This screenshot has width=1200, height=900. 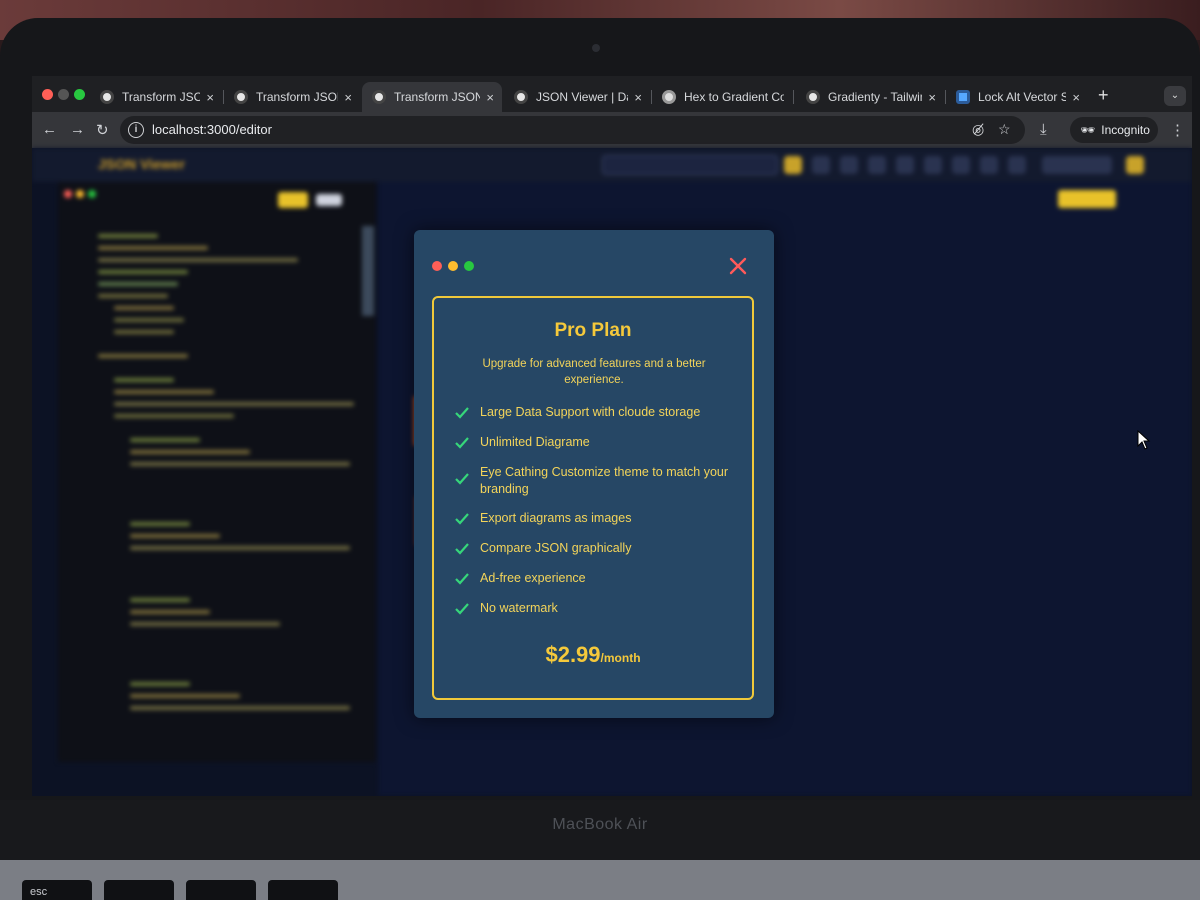 What do you see at coordinates (432, 97) in the screenshot?
I see `tab-transform-json-active: Transform JSON to ×` at bounding box center [432, 97].